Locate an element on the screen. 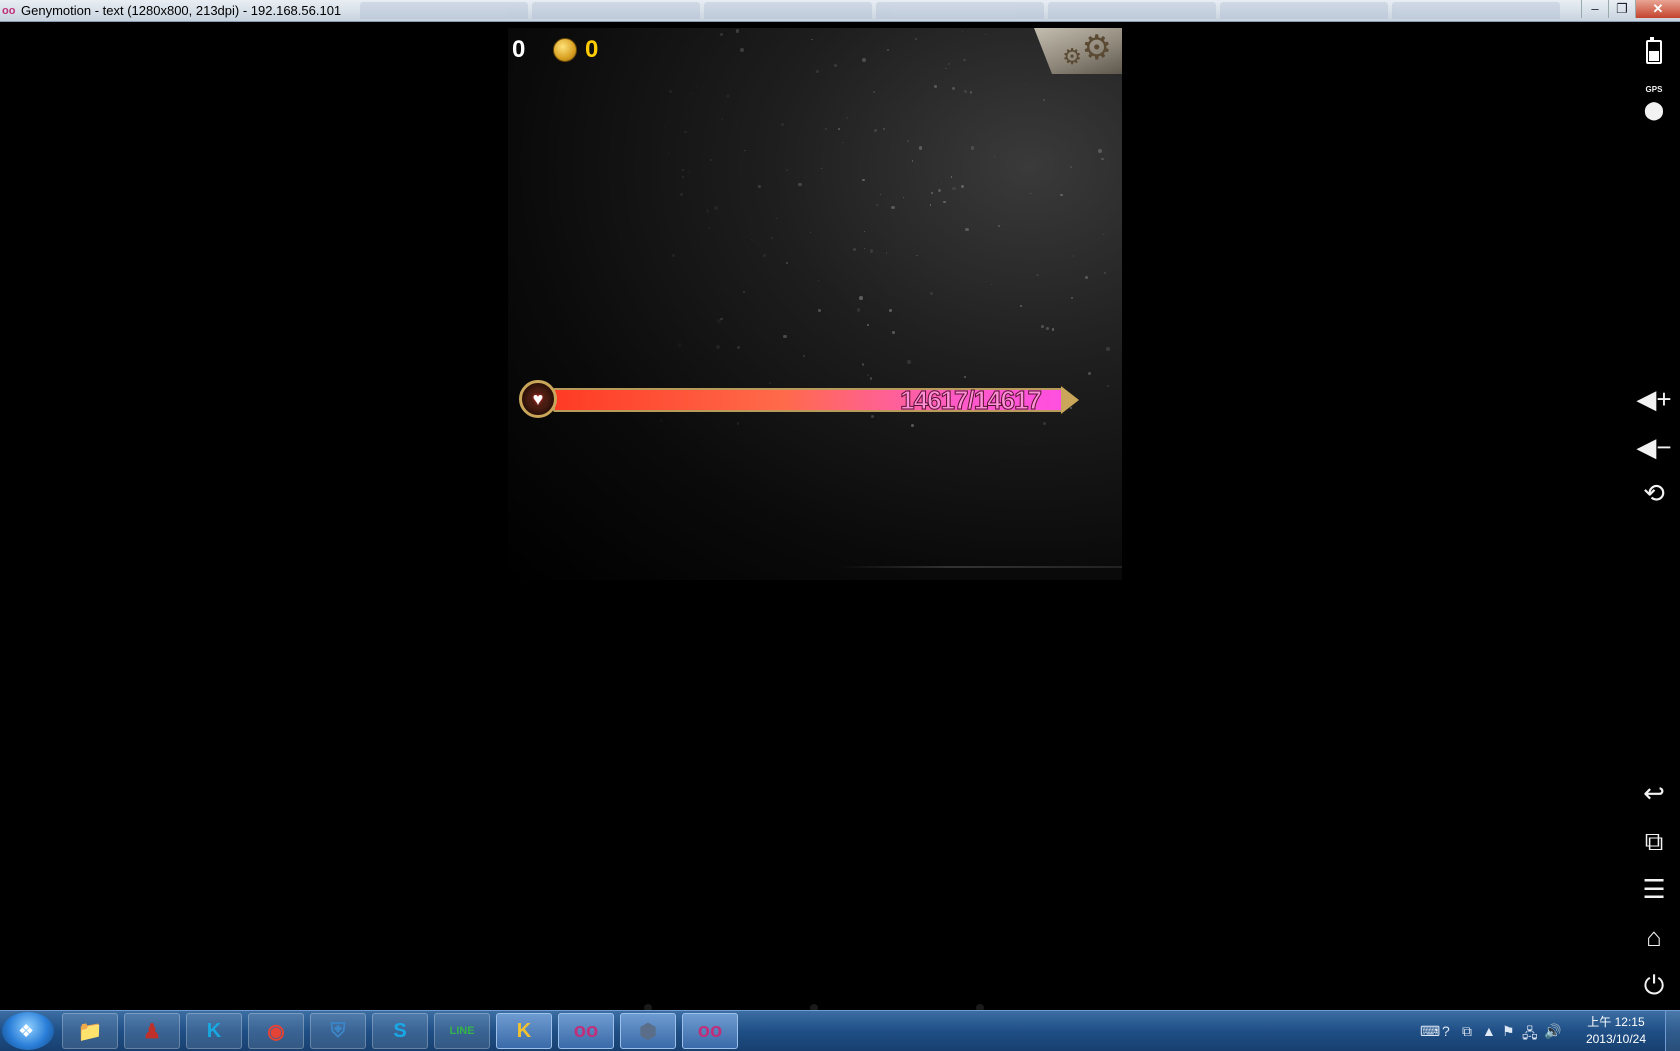  taskbar-app-chrome: ◉ is located at coordinates (276, 1031).